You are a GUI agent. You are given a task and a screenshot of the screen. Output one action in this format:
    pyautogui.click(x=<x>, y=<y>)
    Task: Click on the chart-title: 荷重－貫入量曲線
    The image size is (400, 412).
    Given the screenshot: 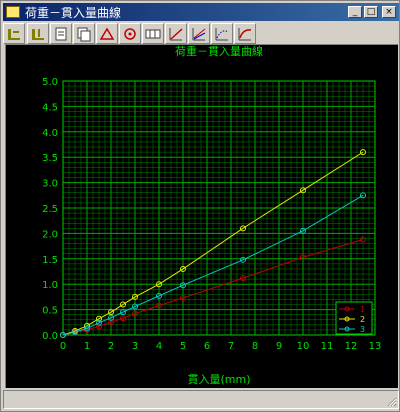 What is the action you would take?
    pyautogui.click(x=219, y=51)
    